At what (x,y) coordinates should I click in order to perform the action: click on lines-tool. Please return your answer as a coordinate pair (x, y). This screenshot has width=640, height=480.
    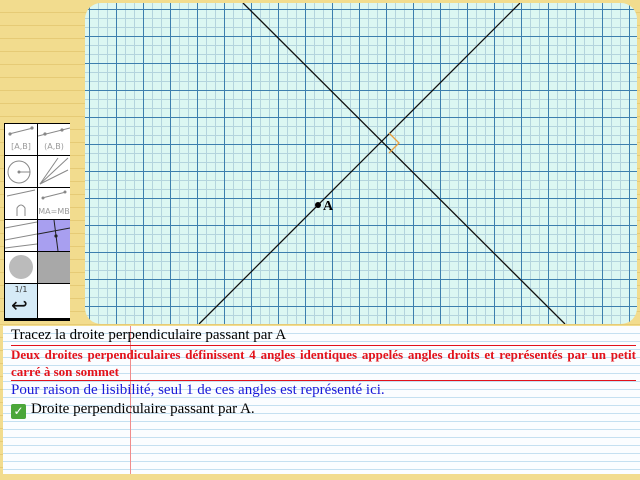
    Looking at the image, I should click on (54, 171).